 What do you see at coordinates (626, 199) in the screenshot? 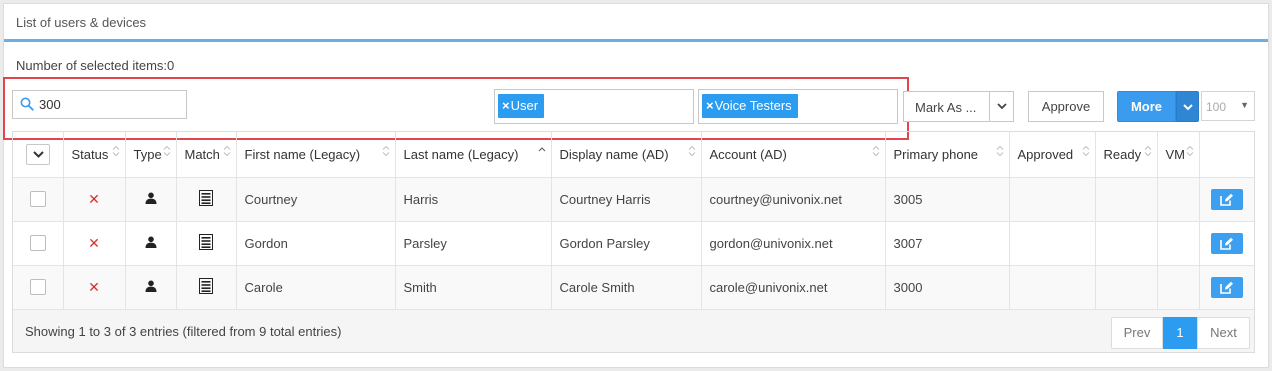
I see `cell-display-name: Courtney Harris` at bounding box center [626, 199].